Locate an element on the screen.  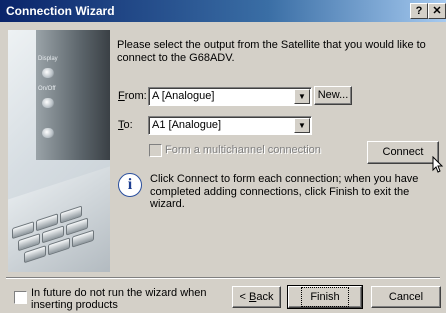
to-select: A1 [Analogue] ▼ is located at coordinates (230, 125).